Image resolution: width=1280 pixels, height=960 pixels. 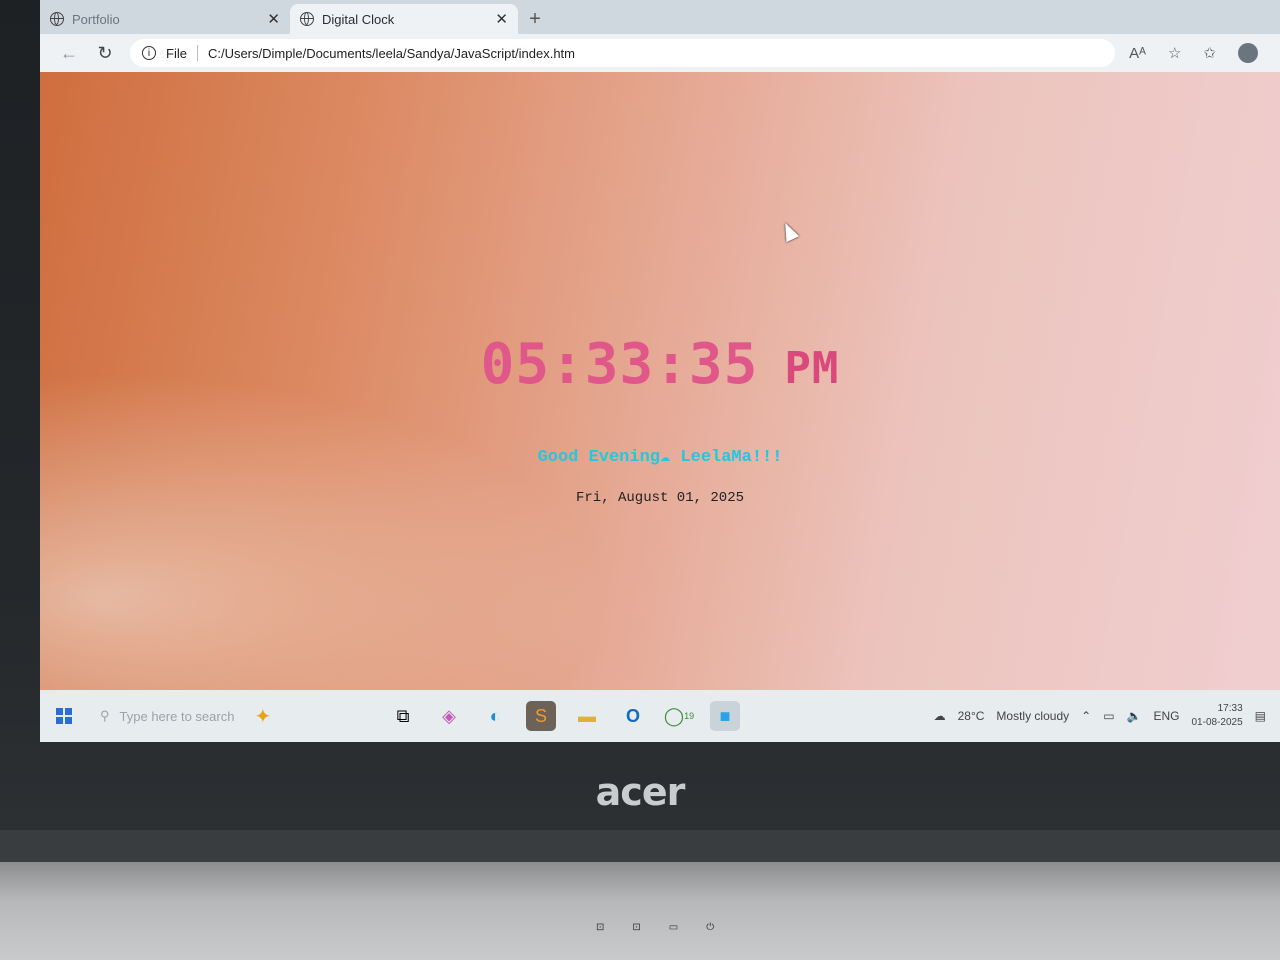 I want to click on notifications-icon: ▤, so click(x=1260, y=716).